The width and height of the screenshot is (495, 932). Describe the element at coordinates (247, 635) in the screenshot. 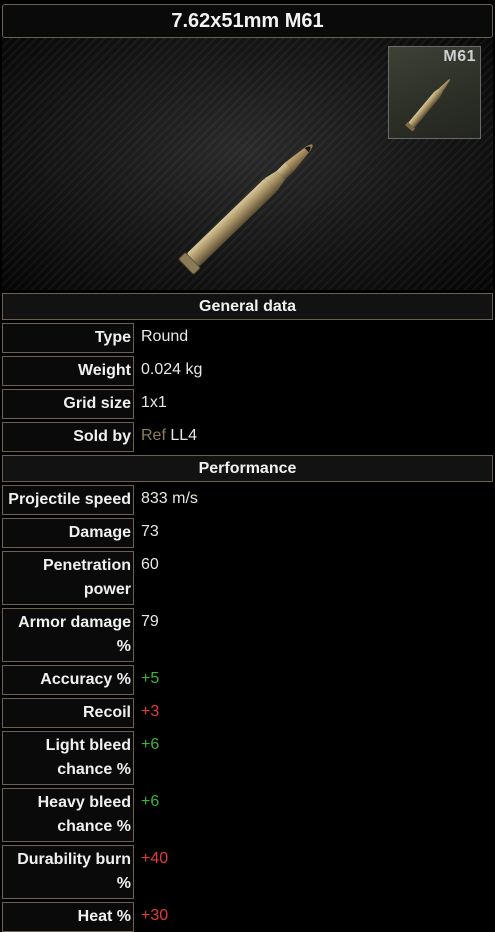

I see `row-armor-damage: Armor damage % 79` at that location.